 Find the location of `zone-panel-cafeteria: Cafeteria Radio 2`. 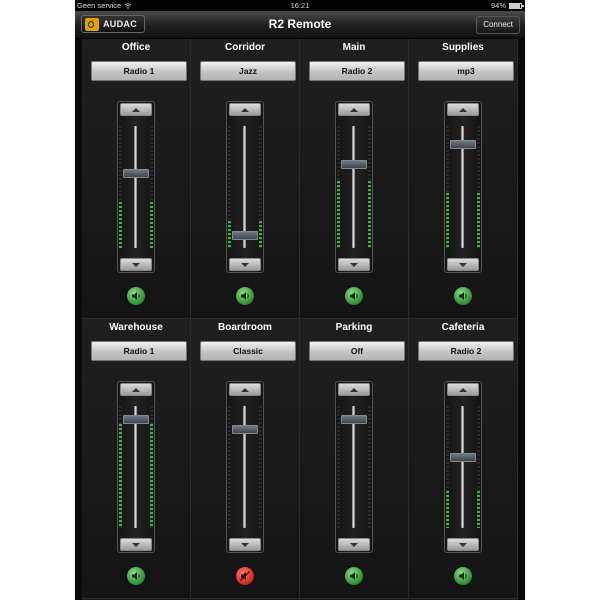

zone-panel-cafeteria: Cafeteria Radio 2 is located at coordinates (463, 459).